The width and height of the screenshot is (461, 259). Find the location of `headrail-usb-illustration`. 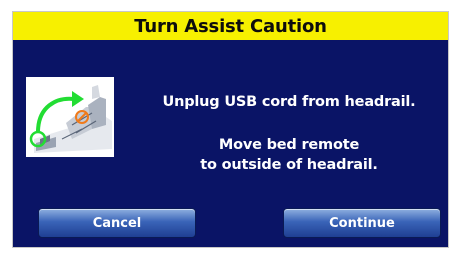

headrail-usb-illustration is located at coordinates (70, 117).